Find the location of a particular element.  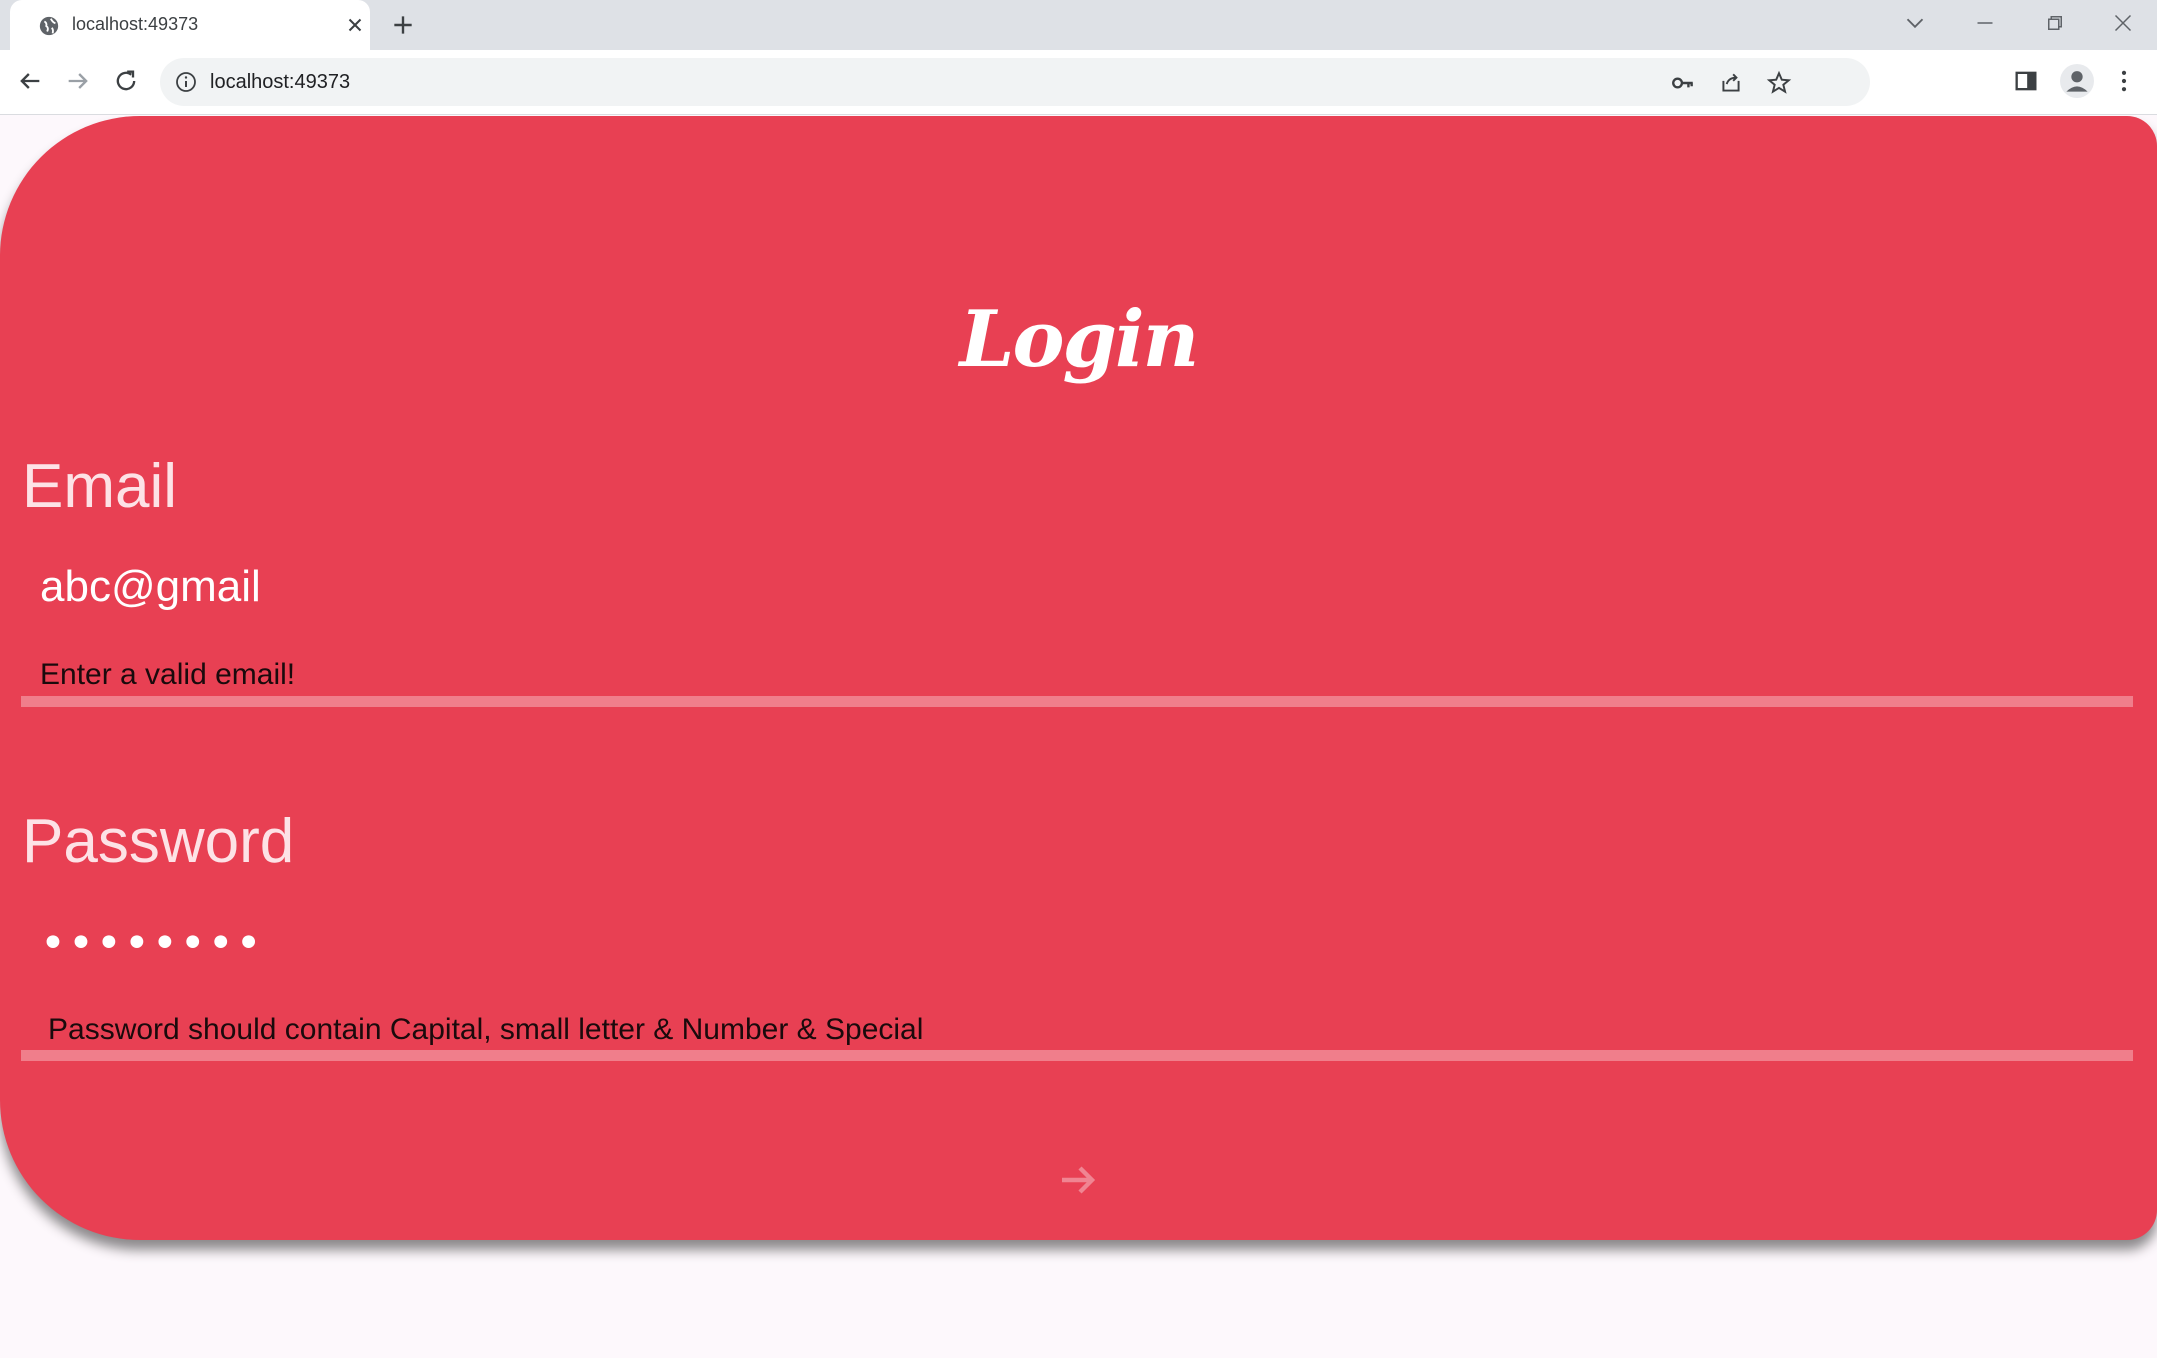

browser-toolbar: localhost:49373 is located at coordinates (1078, 82).